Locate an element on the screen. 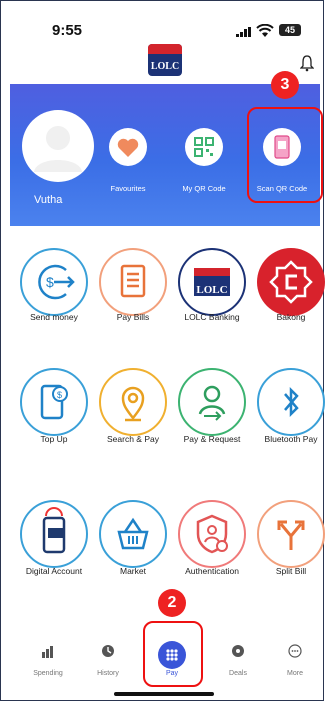  lolc-logo-icon is located at coordinates (212, 282).